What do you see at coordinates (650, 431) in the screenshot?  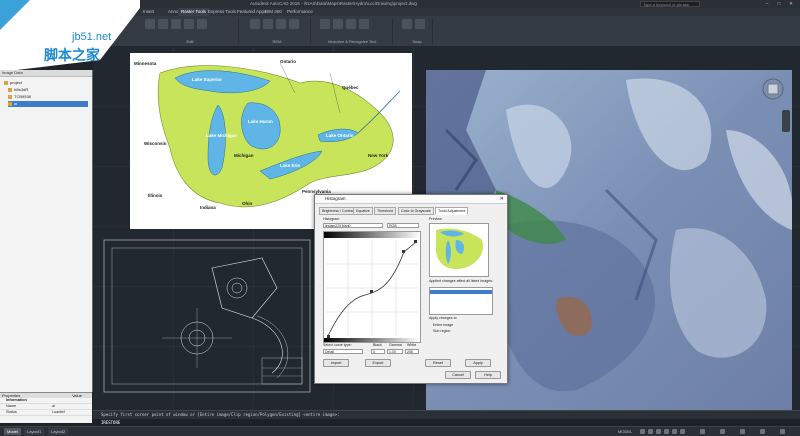 I see `snap-icon` at bounding box center [650, 431].